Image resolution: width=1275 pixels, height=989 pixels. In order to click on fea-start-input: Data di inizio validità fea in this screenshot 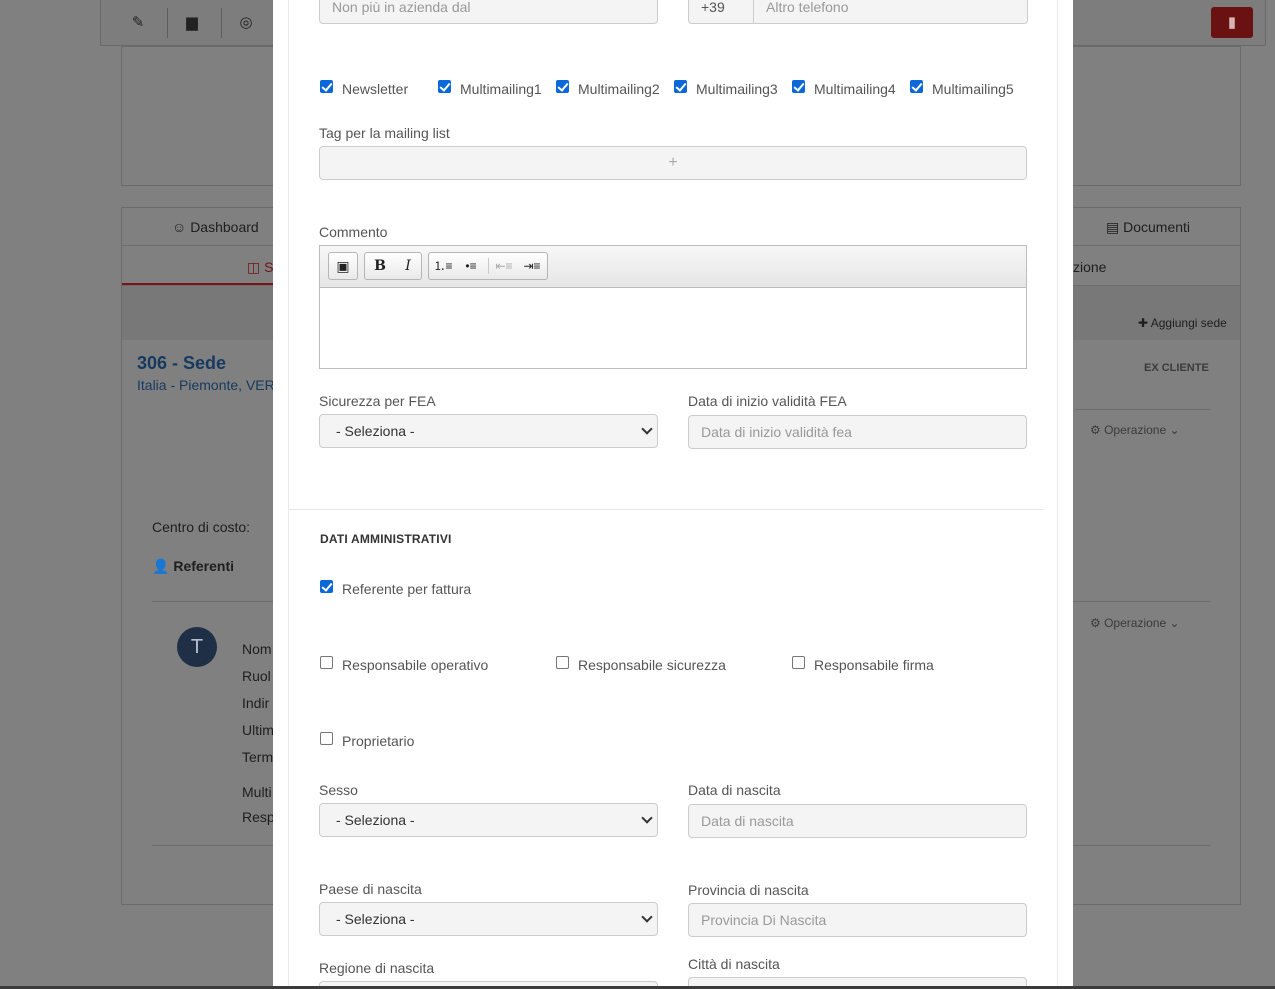, I will do `click(857, 432)`.